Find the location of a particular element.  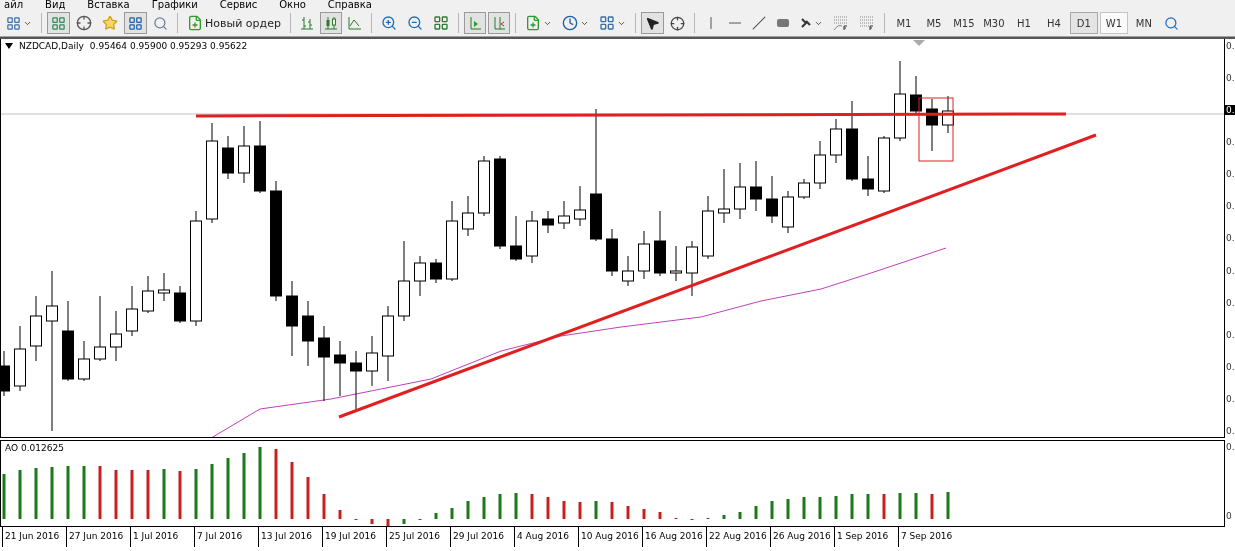

timeframe-button: MN is located at coordinates (1143, 23).